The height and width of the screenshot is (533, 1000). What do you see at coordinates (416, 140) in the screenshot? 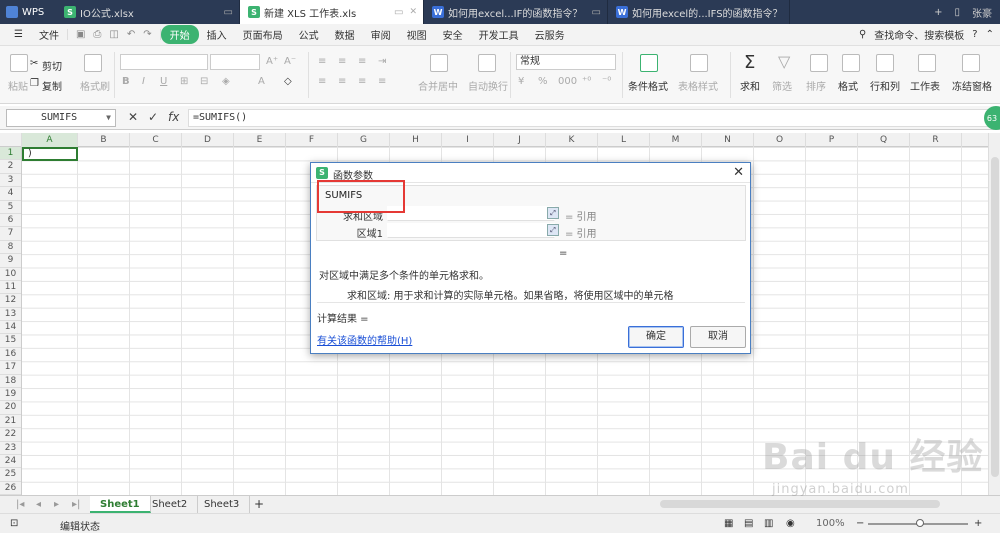
I see `column-header-h: H` at bounding box center [416, 140].